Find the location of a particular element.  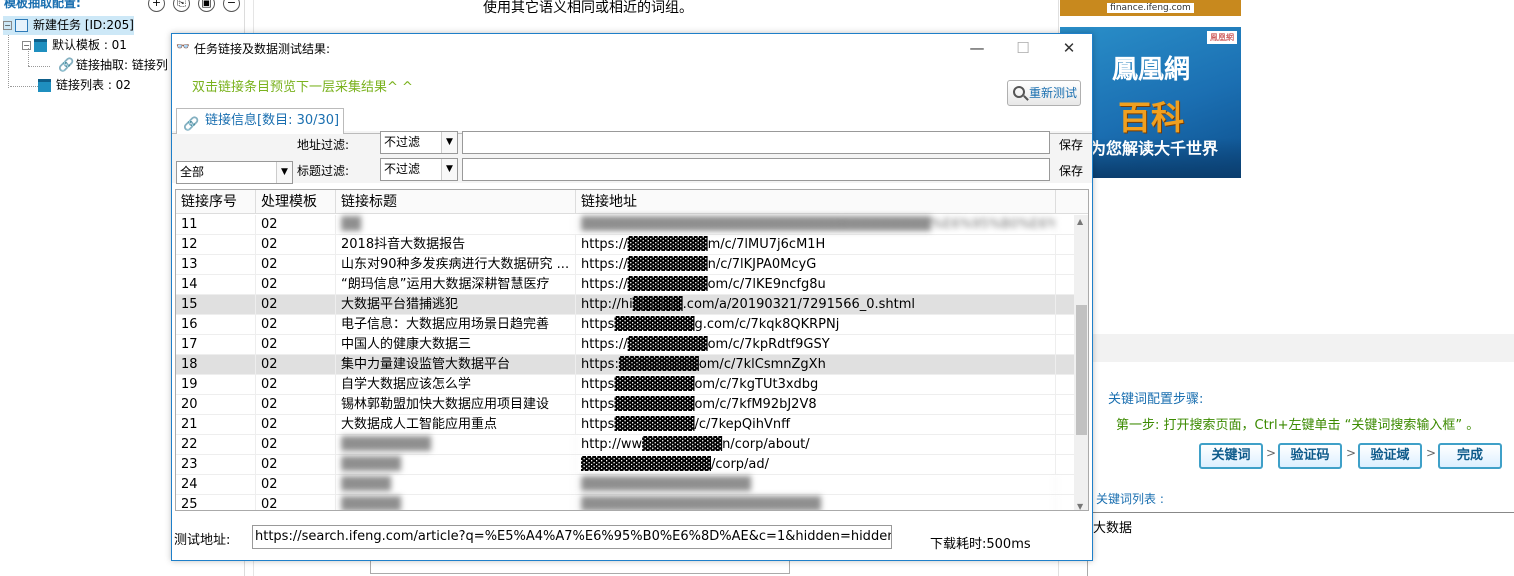

tree-node-link-extract: 🔗 链接抽取: 链接列 is located at coordinates (113, 65).